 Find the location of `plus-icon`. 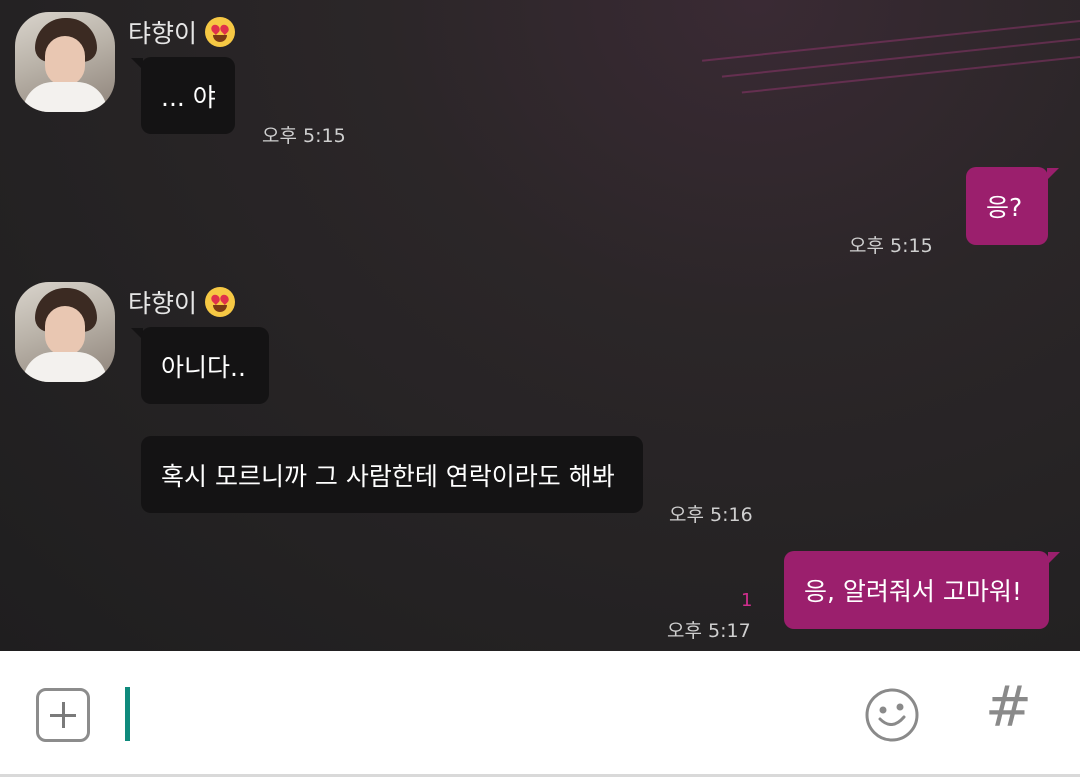

plus-icon is located at coordinates (63, 715).